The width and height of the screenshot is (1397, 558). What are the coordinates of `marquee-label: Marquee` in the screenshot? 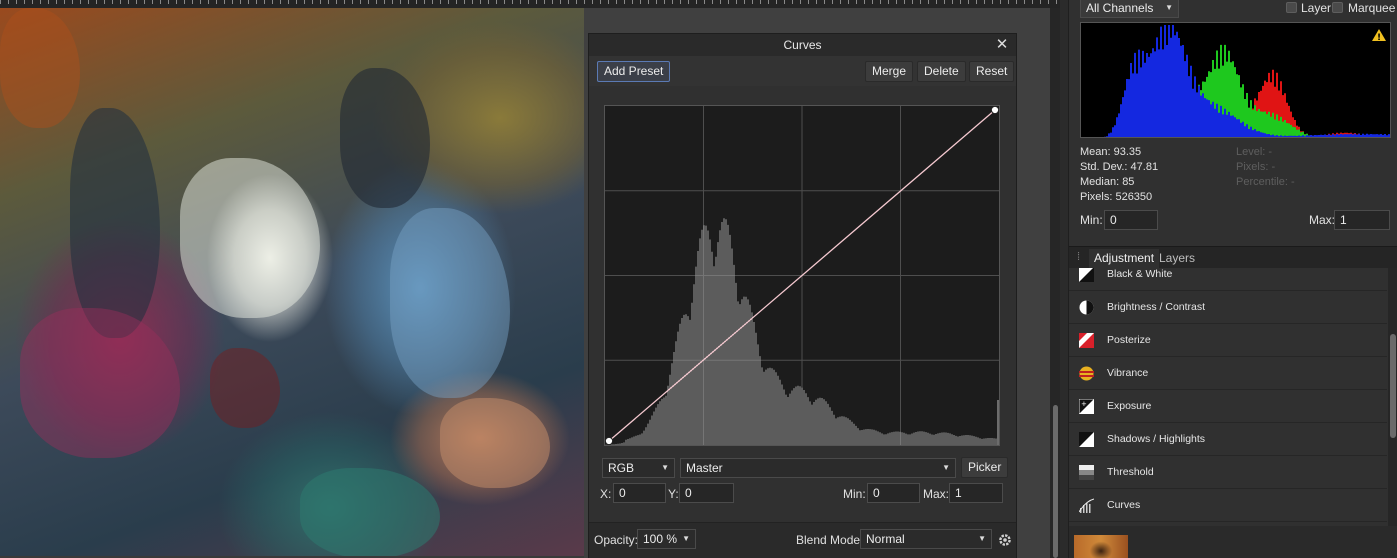 It's located at (1372, 8).